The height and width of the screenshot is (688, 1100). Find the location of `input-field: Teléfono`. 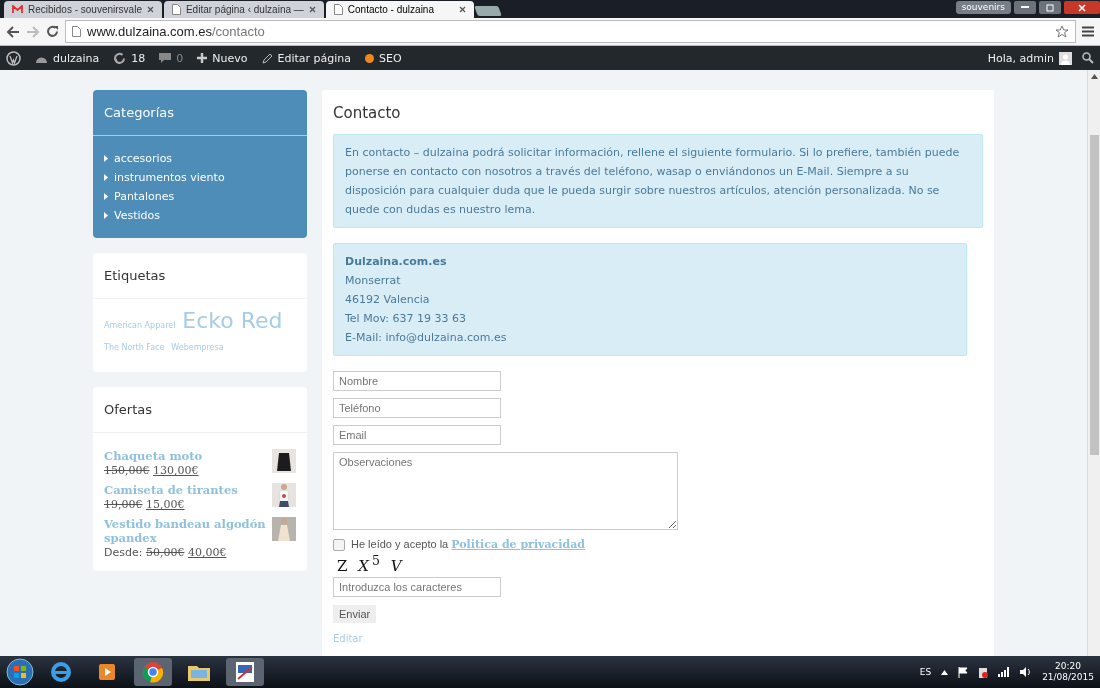

input-field: Teléfono is located at coordinates (417, 408).